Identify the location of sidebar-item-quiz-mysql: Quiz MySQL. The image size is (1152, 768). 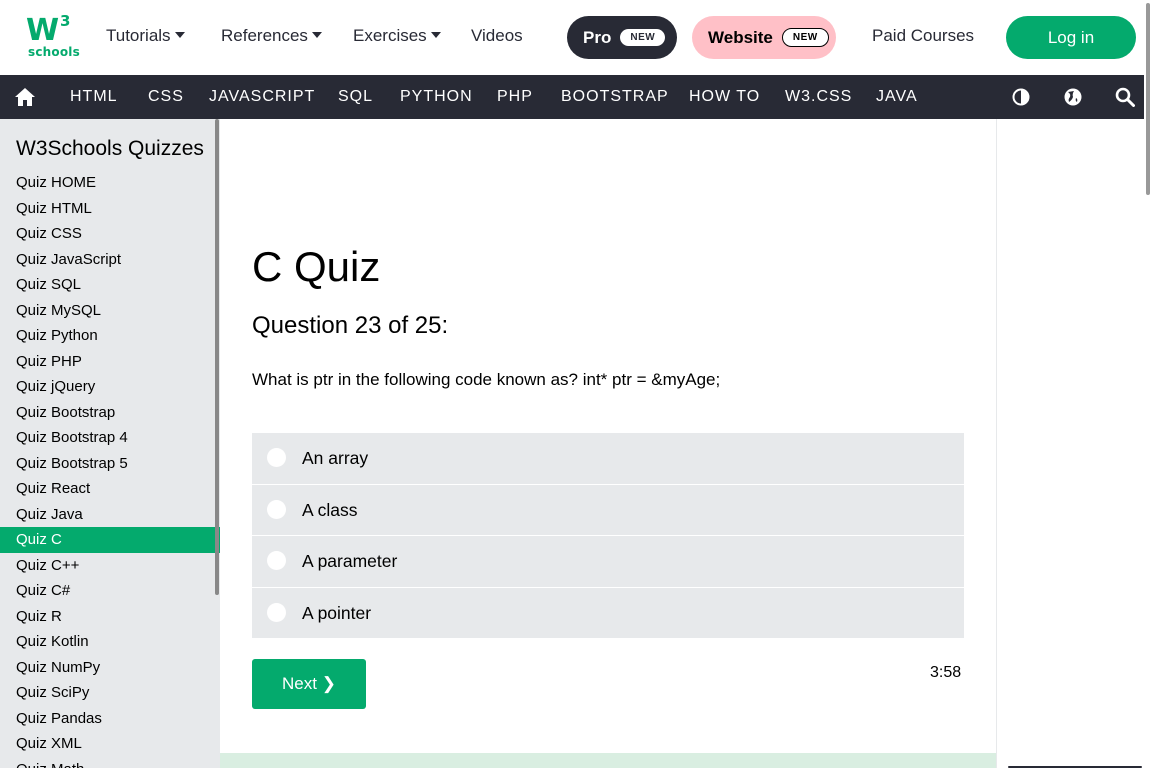
(110, 311).